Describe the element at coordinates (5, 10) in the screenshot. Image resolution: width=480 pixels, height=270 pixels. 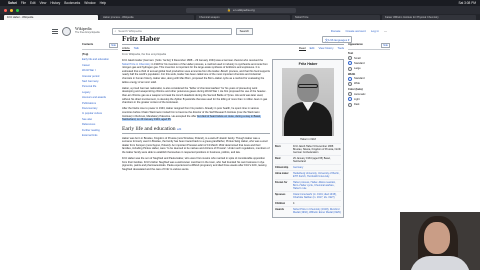
I see `close-window-icon` at that location.